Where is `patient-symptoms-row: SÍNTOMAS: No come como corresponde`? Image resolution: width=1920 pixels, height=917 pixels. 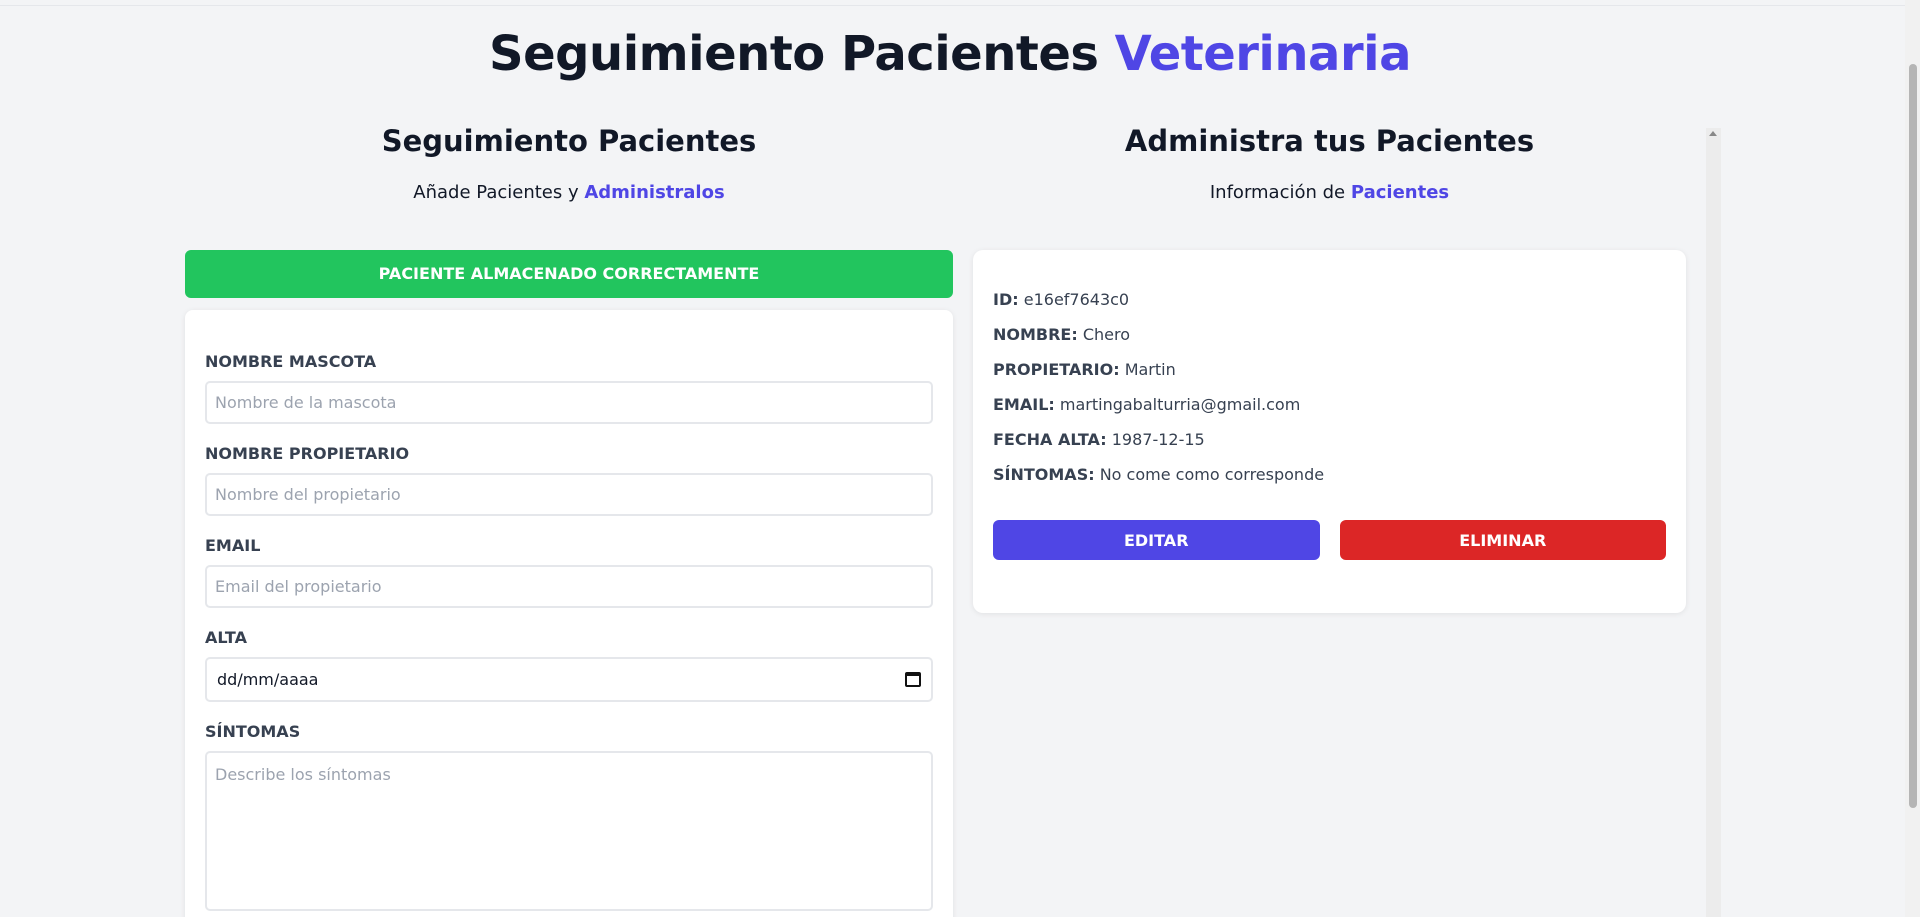 patient-symptoms-row: SÍNTOMAS: No come como corresponde is located at coordinates (1329, 474).